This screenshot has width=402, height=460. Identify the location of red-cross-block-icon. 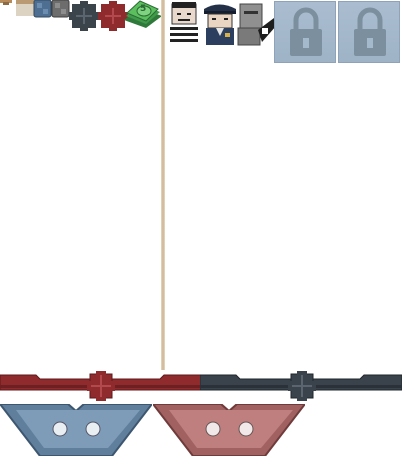
(113, 16).